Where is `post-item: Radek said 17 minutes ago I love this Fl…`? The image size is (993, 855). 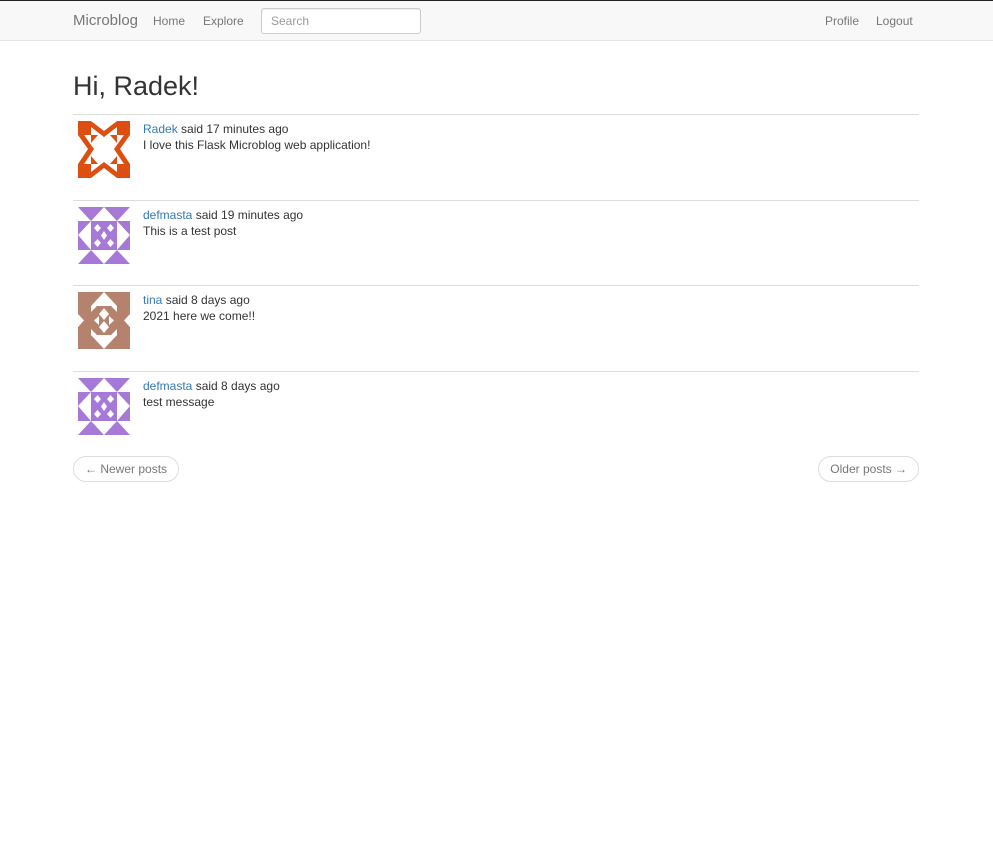 post-item: Radek said 17 minutes ago I love this Fl… is located at coordinates (496, 157).